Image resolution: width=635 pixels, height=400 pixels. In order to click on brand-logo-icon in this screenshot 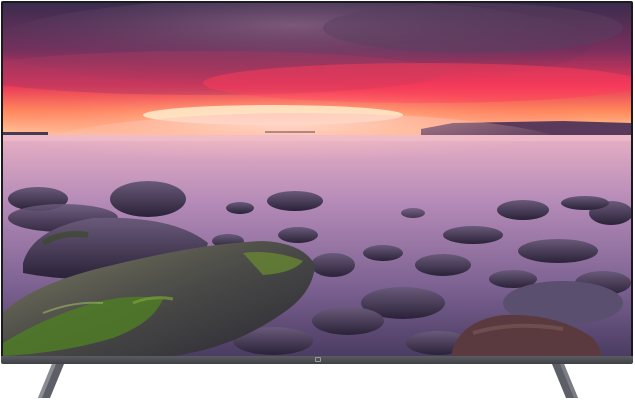, I will do `click(318, 359)`.